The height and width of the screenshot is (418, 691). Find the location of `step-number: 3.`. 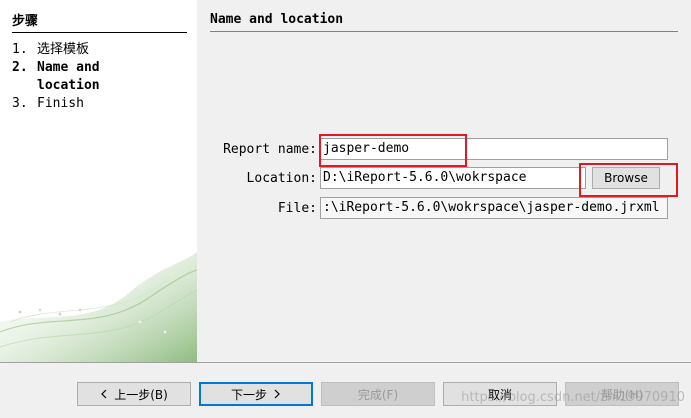

step-number: 3. is located at coordinates (20, 103).